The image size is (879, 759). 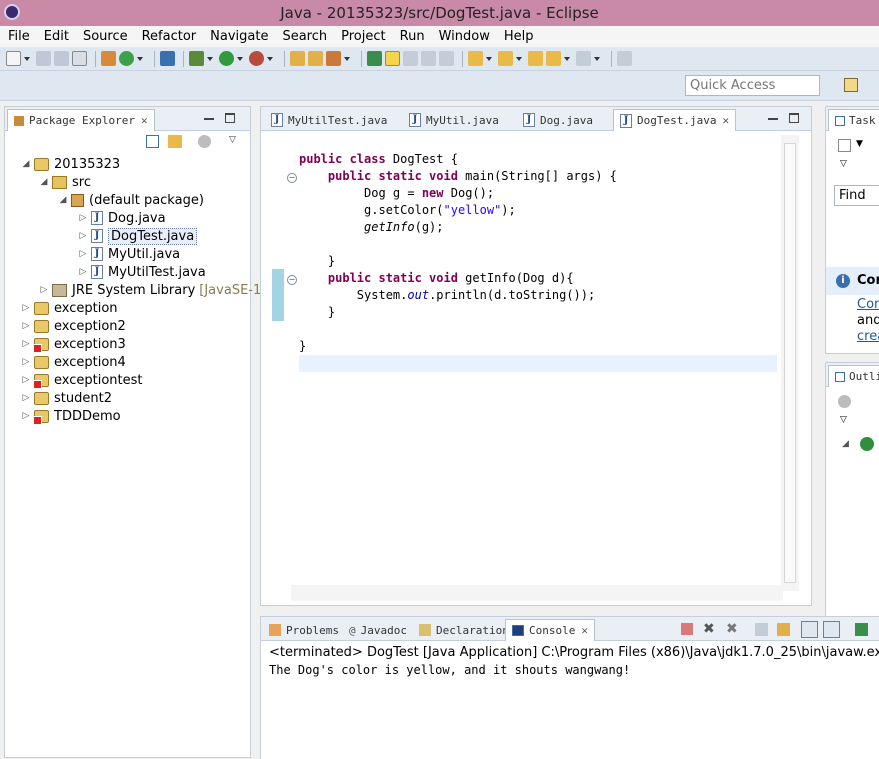 What do you see at coordinates (464, 630) in the screenshot?
I see `tab-declaration: Declaration` at bounding box center [464, 630].